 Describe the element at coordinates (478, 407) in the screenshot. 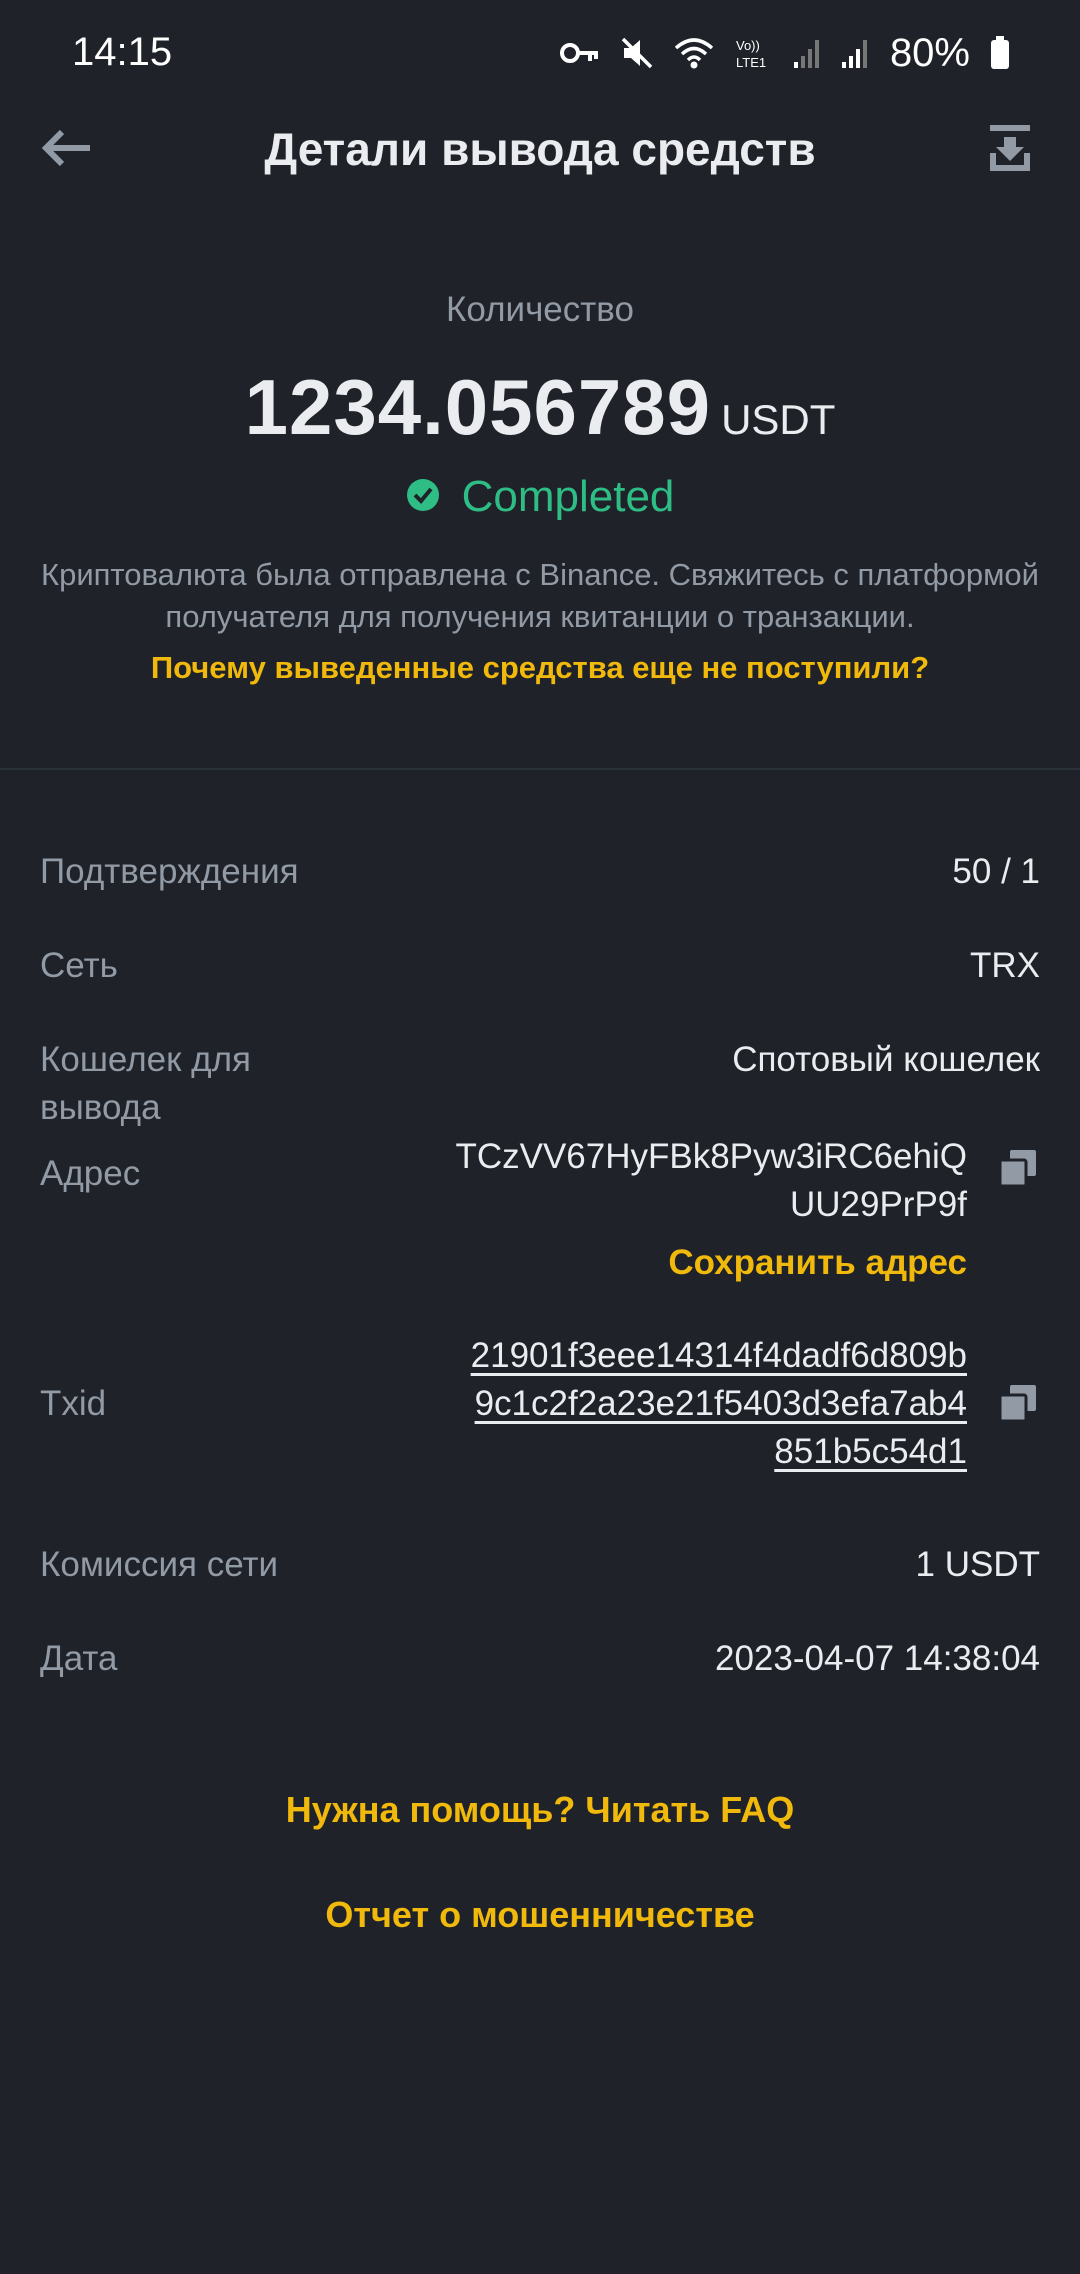

I see `amount-value: 1234.056789` at that location.